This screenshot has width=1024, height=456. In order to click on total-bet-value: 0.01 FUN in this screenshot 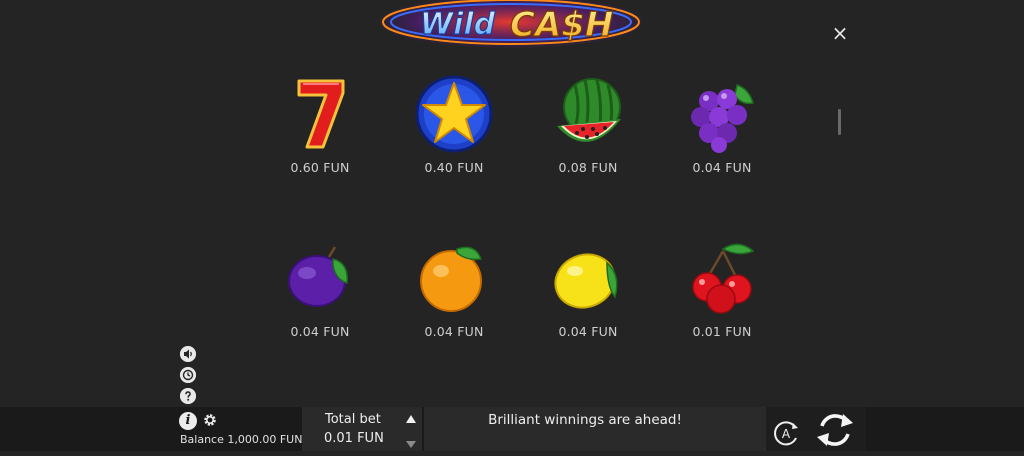, I will do `click(354, 438)`.